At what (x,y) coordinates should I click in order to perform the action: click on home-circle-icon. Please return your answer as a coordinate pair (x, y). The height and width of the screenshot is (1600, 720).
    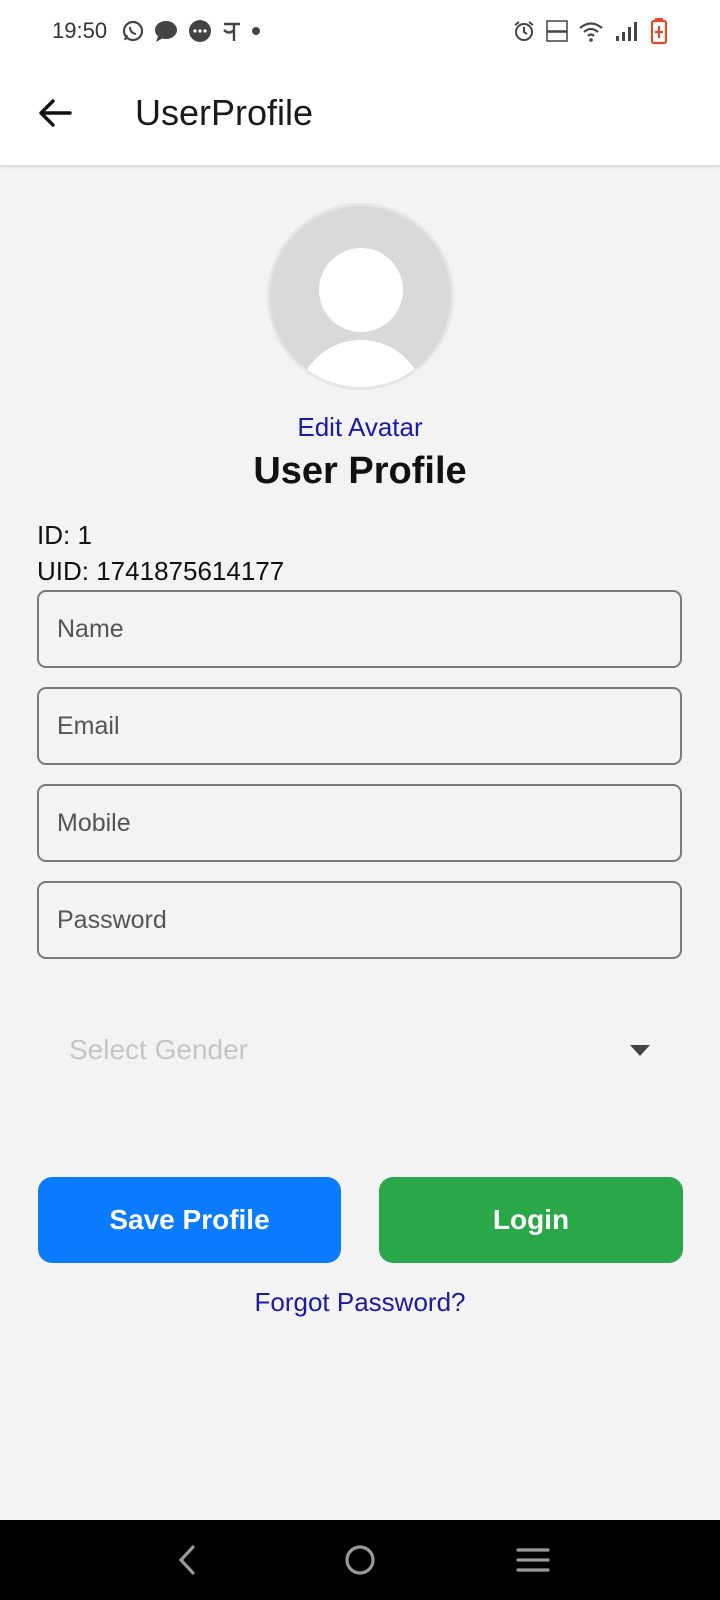
    Looking at the image, I should click on (360, 1560).